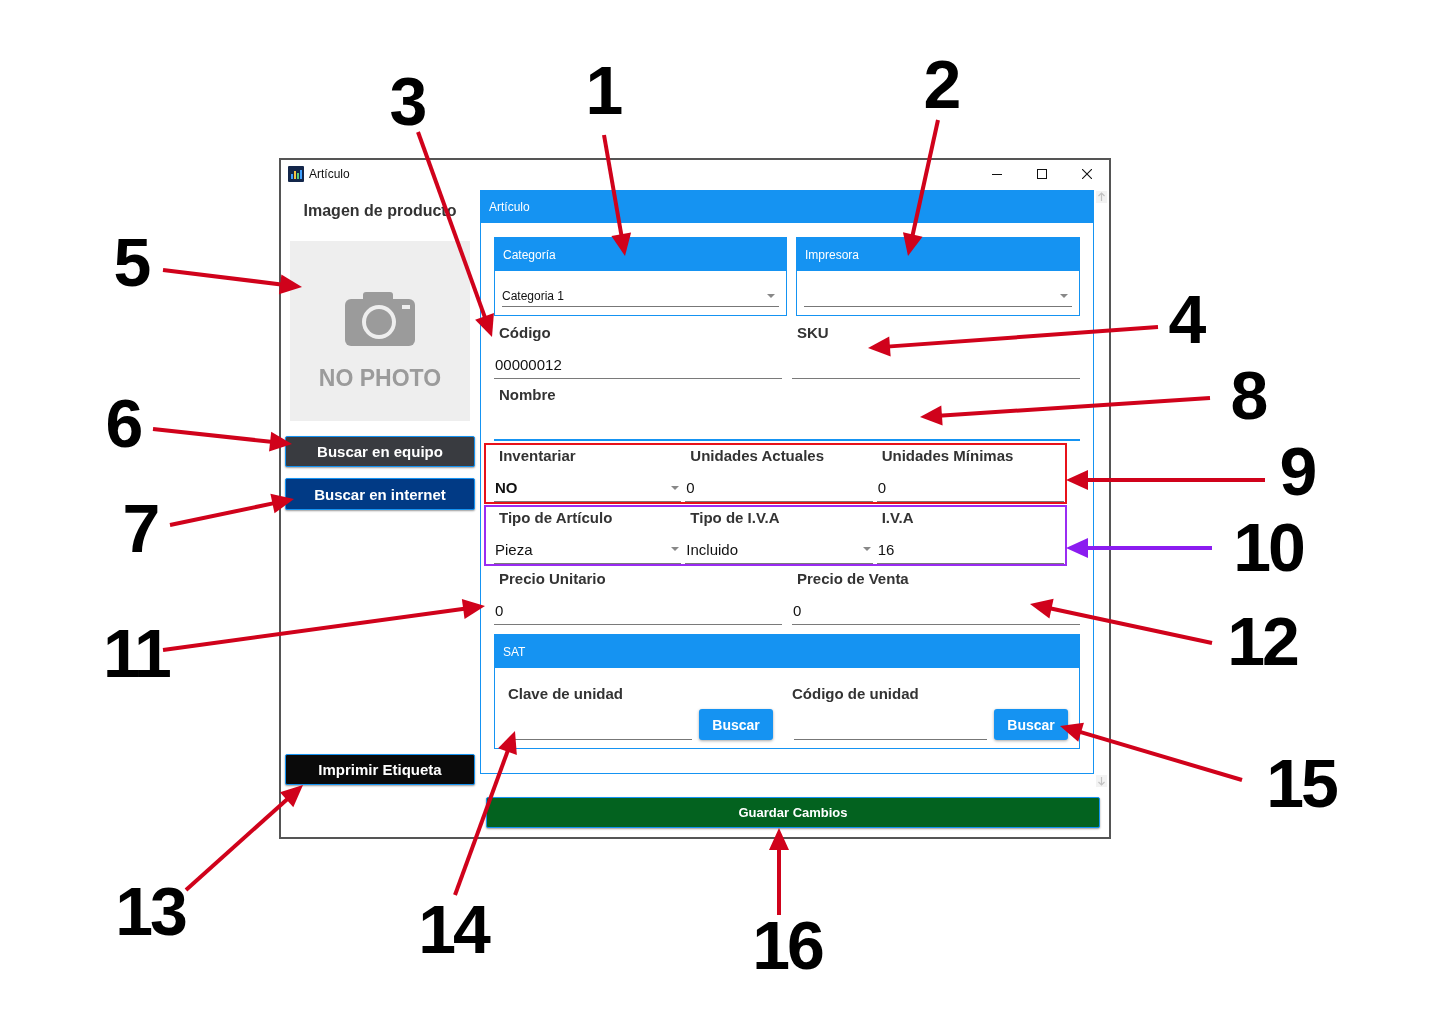 The height and width of the screenshot is (1024, 1440). What do you see at coordinates (640, 254) in the screenshot?
I see `selector-header: Categoría` at bounding box center [640, 254].